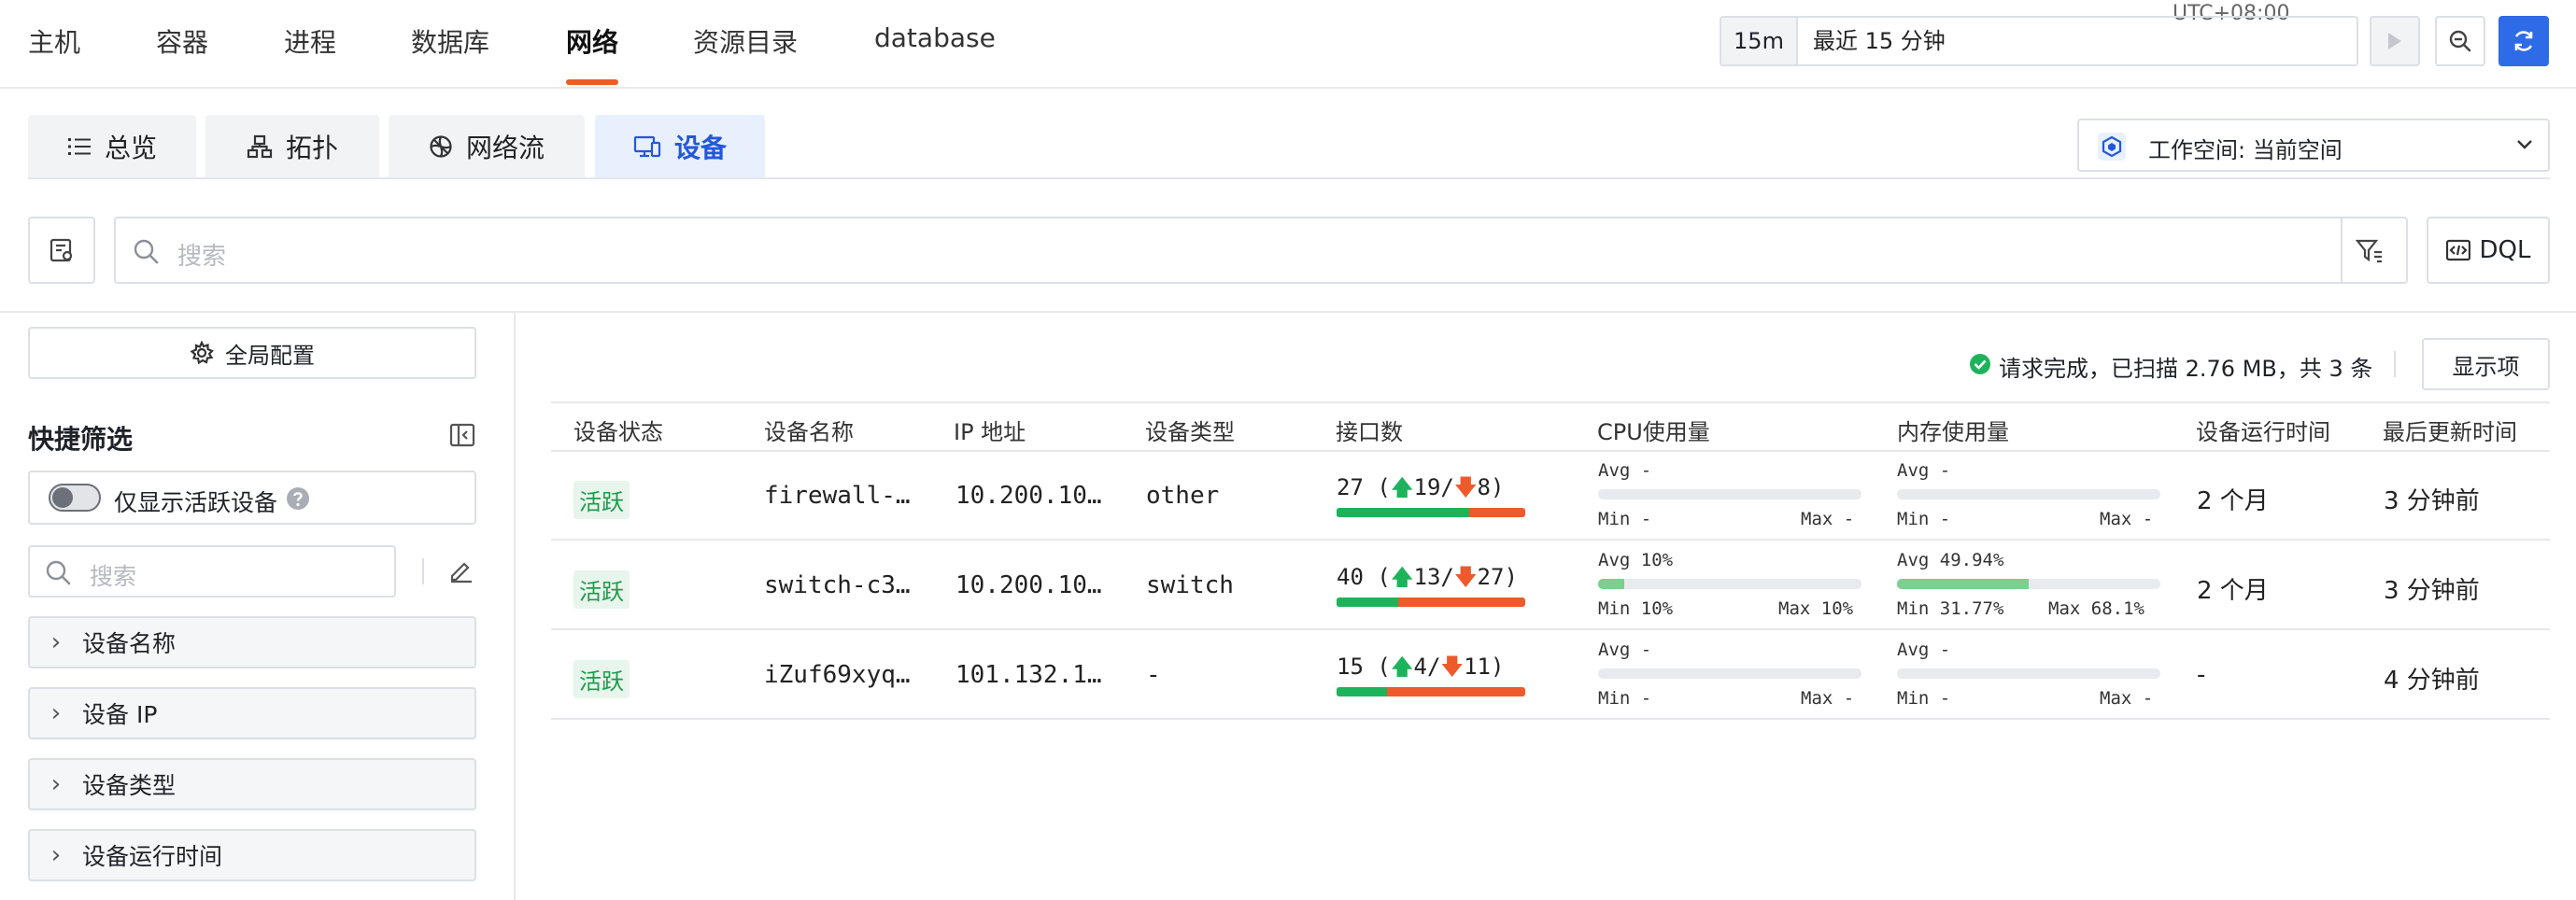 This screenshot has height=900, width=2576. I want to click on help-icon, so click(298, 498).